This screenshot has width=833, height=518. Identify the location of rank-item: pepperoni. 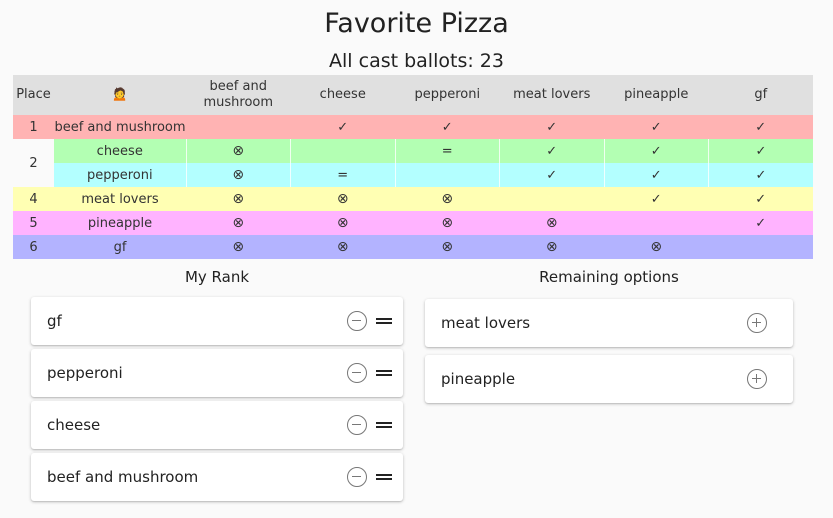
(217, 373).